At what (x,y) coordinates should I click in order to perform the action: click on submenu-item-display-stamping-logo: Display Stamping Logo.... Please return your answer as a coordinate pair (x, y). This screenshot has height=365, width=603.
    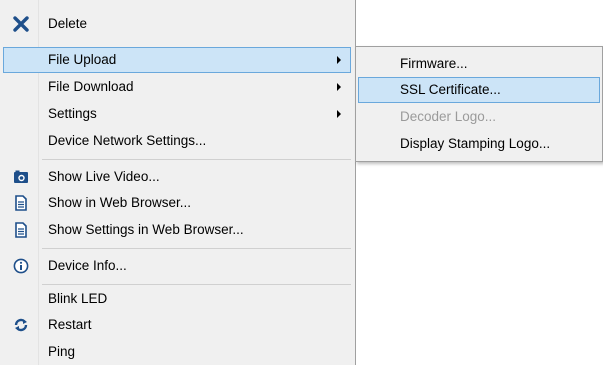
    Looking at the image, I should click on (479, 144).